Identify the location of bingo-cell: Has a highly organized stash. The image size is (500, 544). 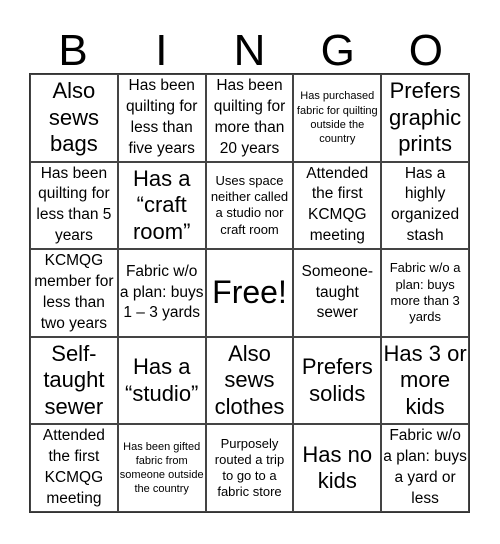
(425, 205).